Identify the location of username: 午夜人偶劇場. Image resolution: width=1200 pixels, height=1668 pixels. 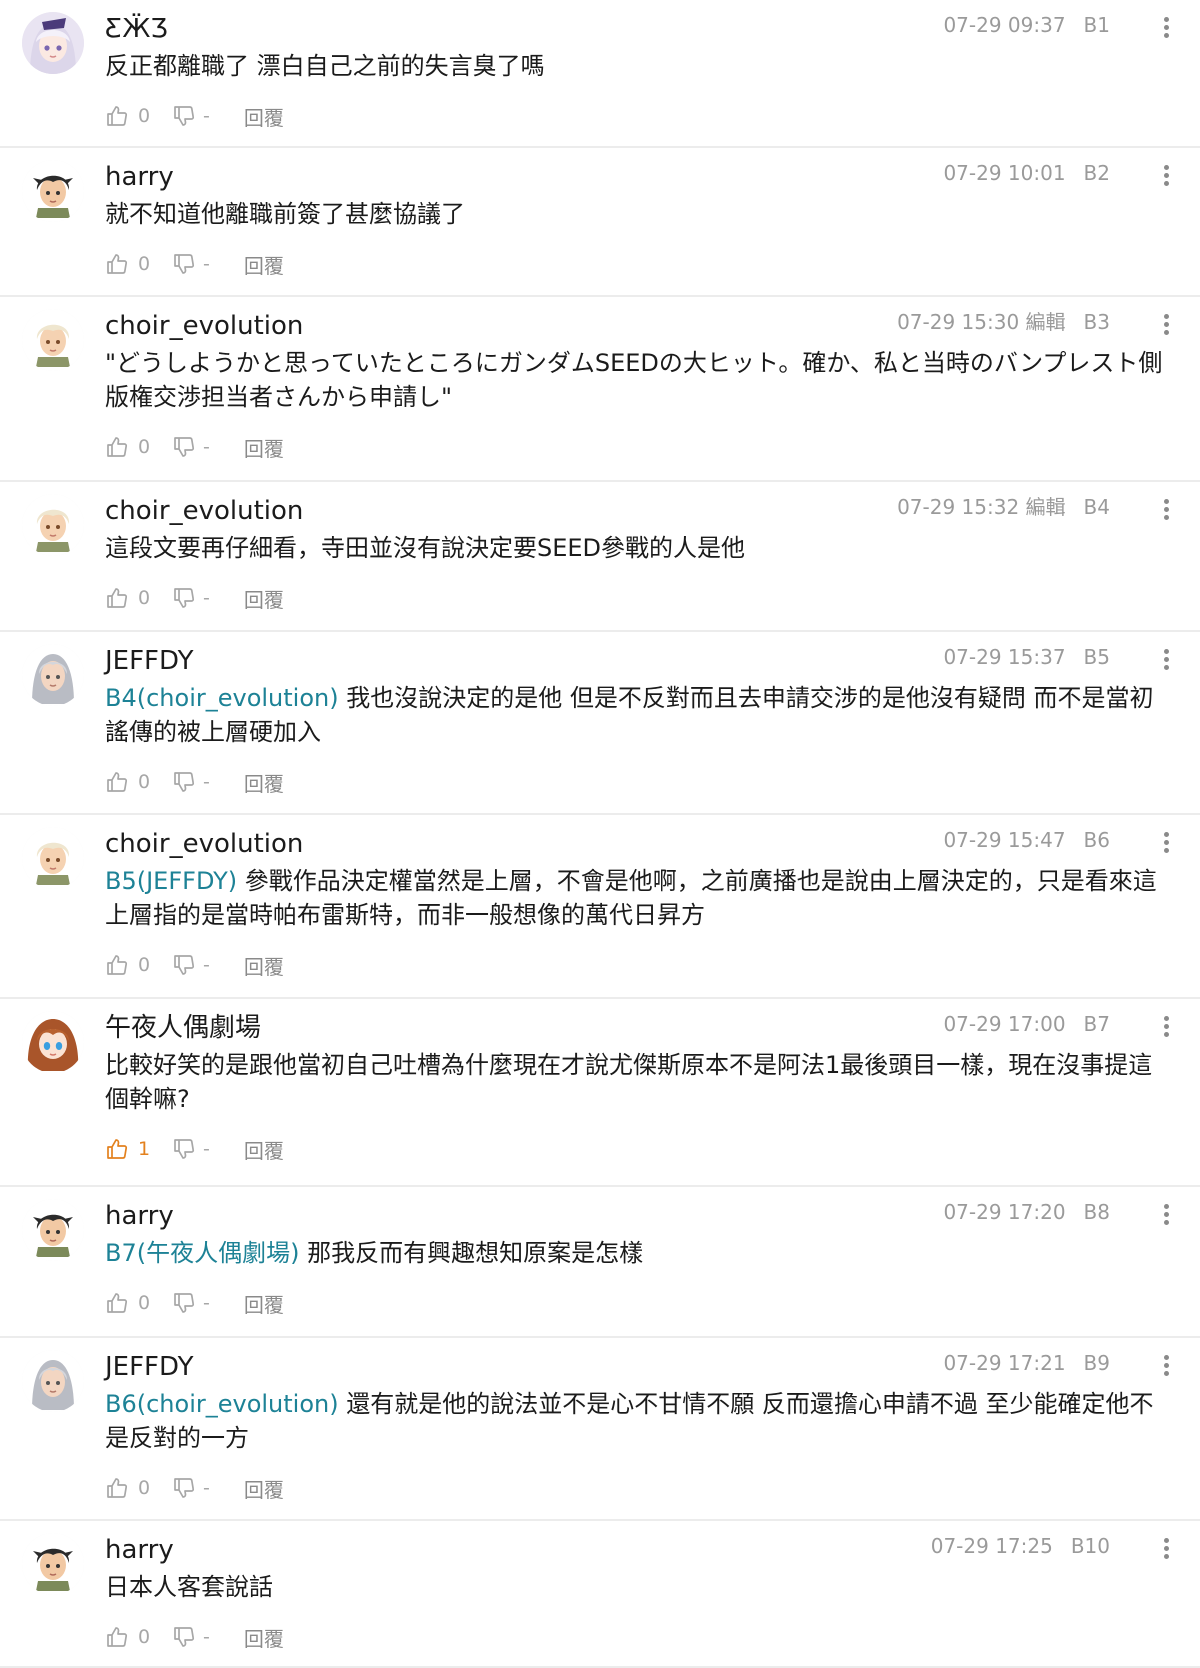
(183, 1028).